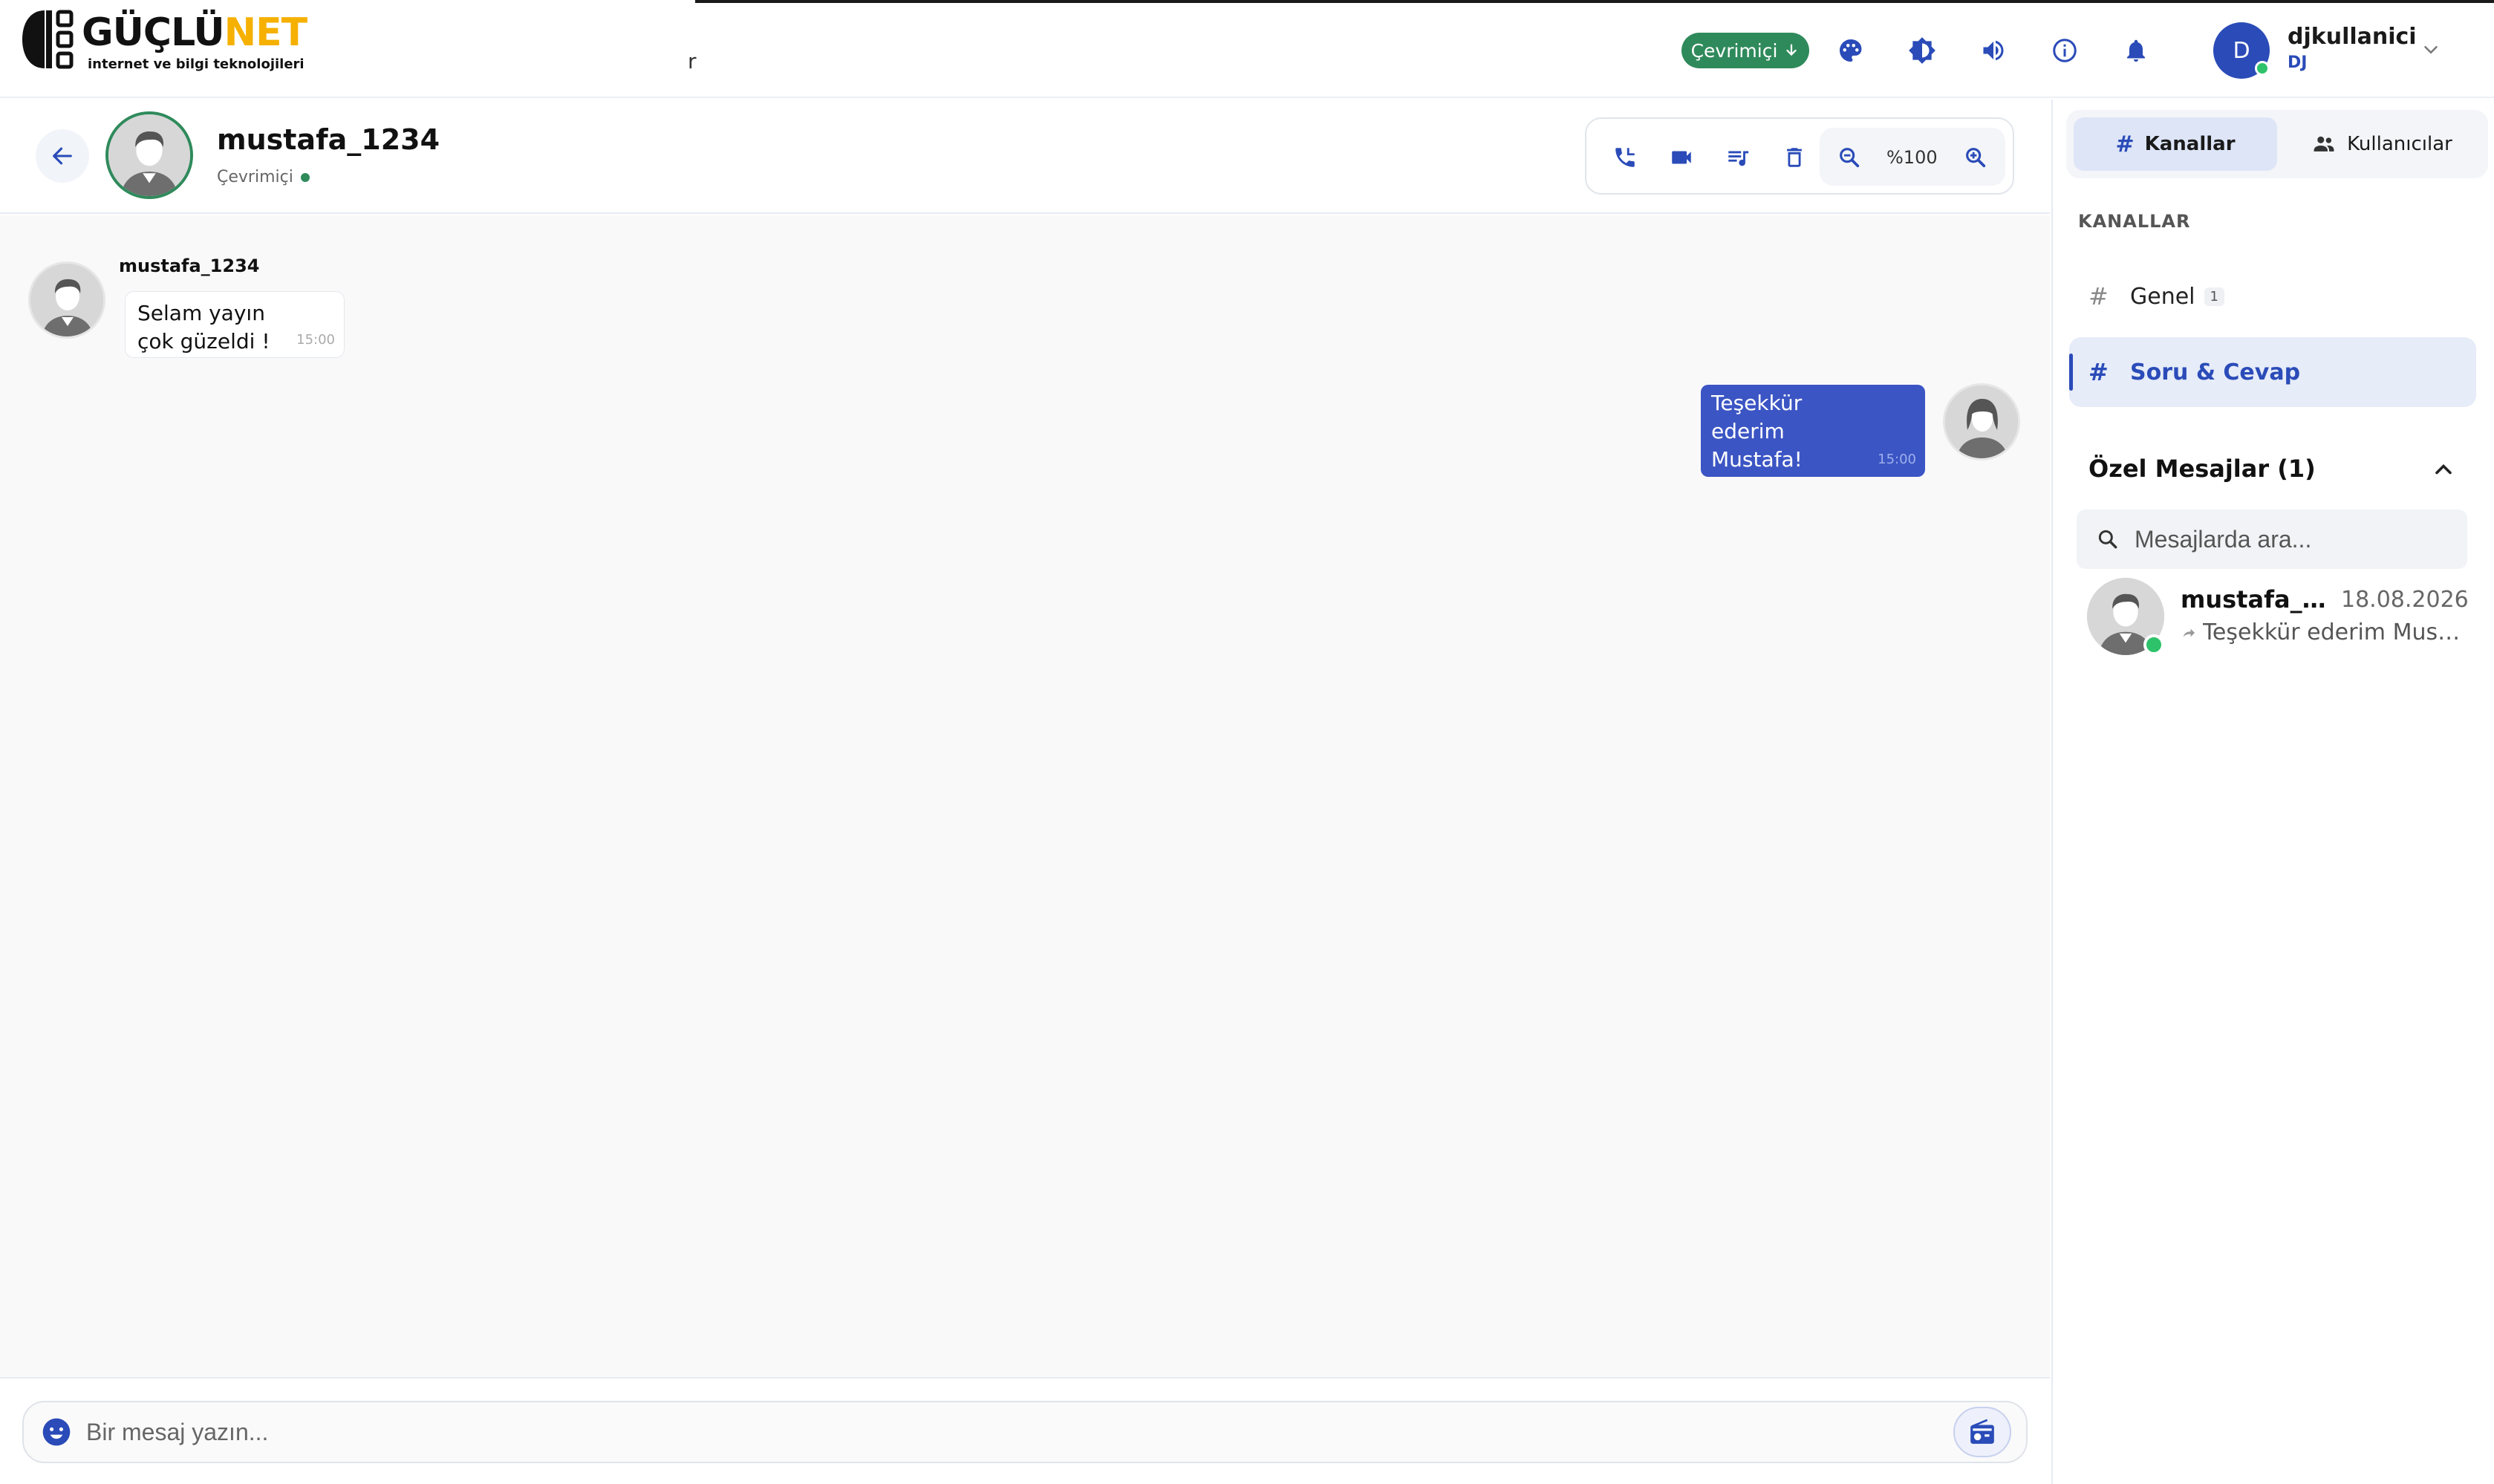 This screenshot has width=2494, height=1484. I want to click on zoom-out-icon, so click(1850, 158).